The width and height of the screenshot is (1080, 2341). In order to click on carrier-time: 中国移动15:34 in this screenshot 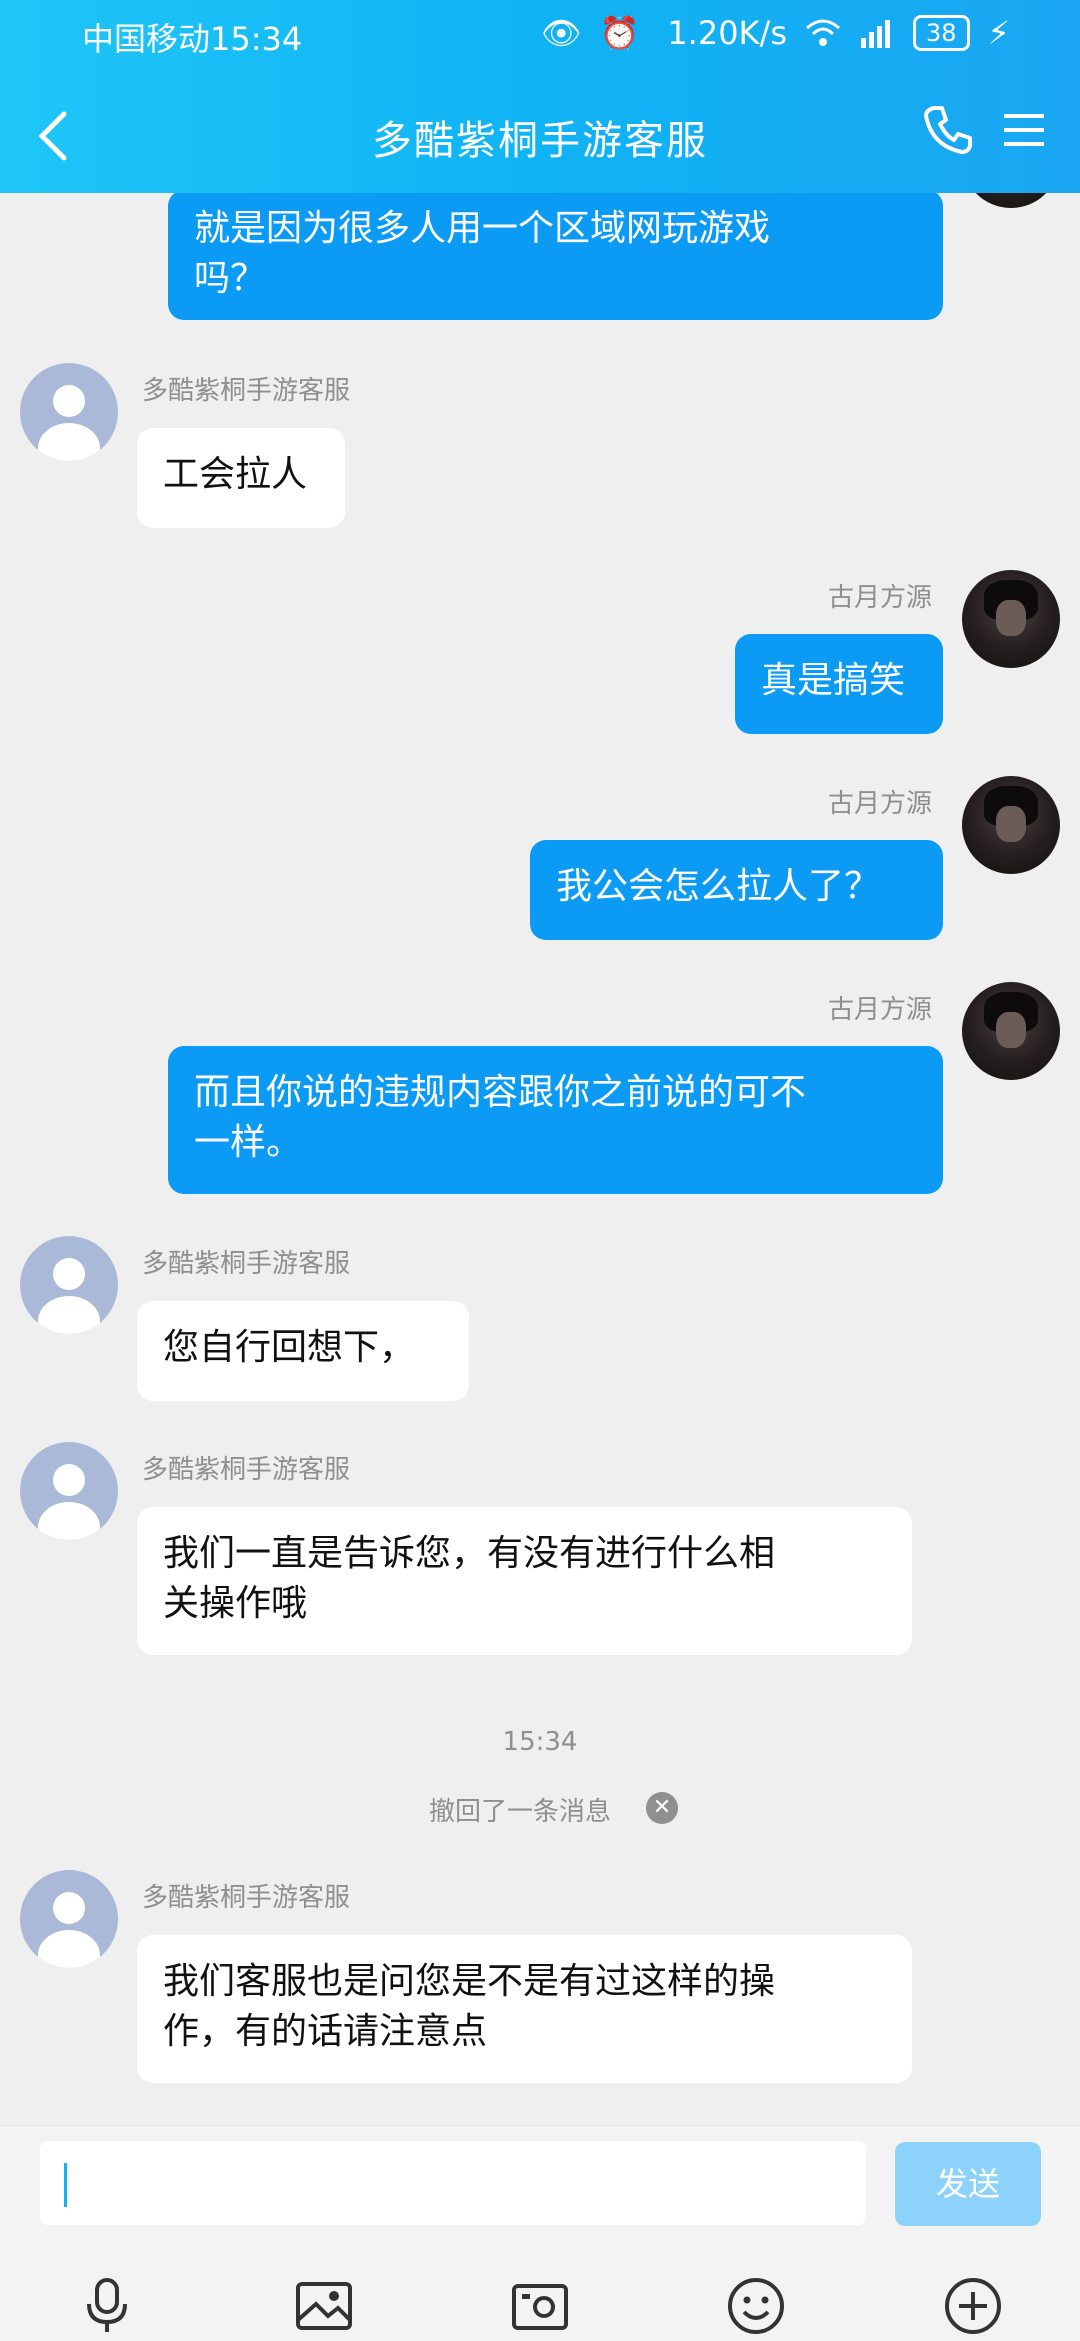, I will do `click(192, 39)`.